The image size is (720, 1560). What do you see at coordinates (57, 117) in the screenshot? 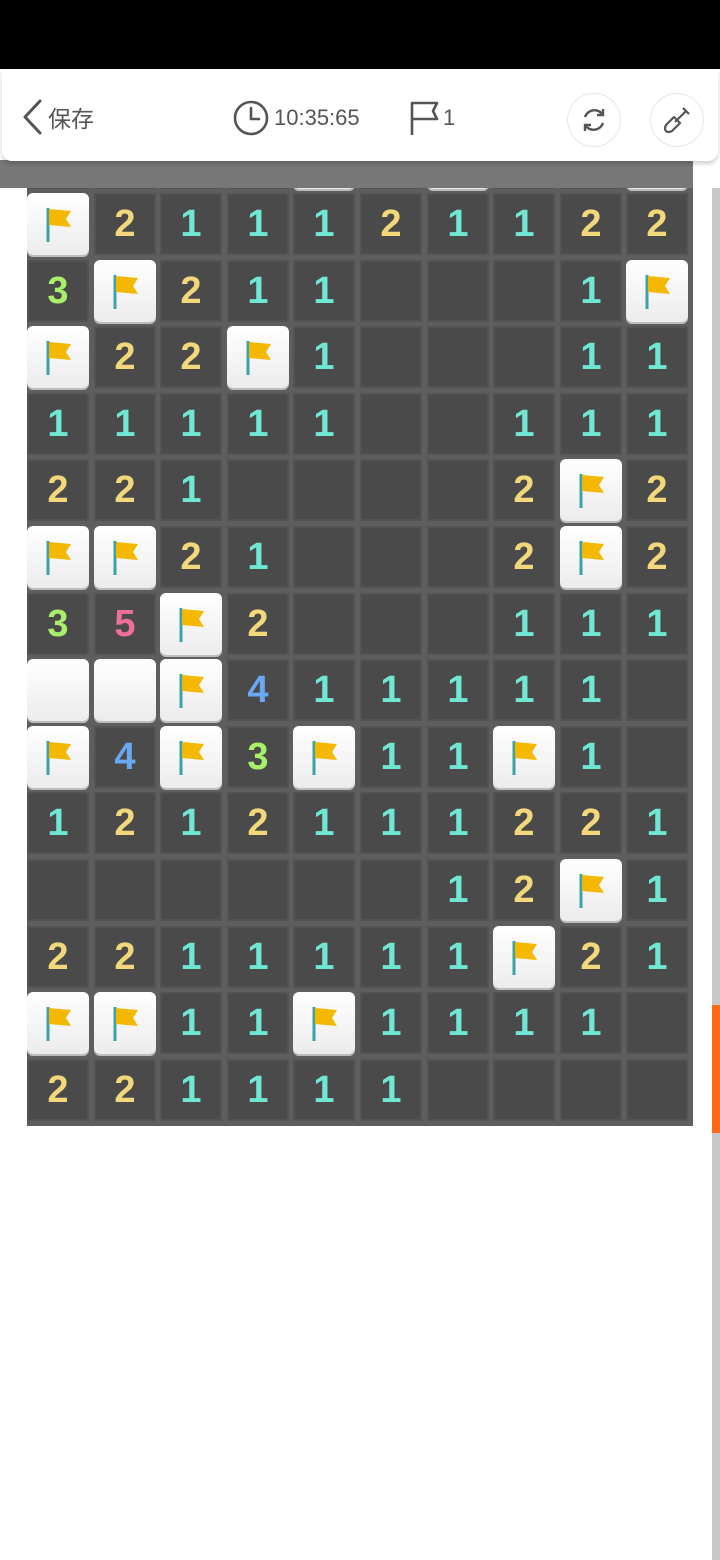
I see `back-save-button: 保存` at bounding box center [57, 117].